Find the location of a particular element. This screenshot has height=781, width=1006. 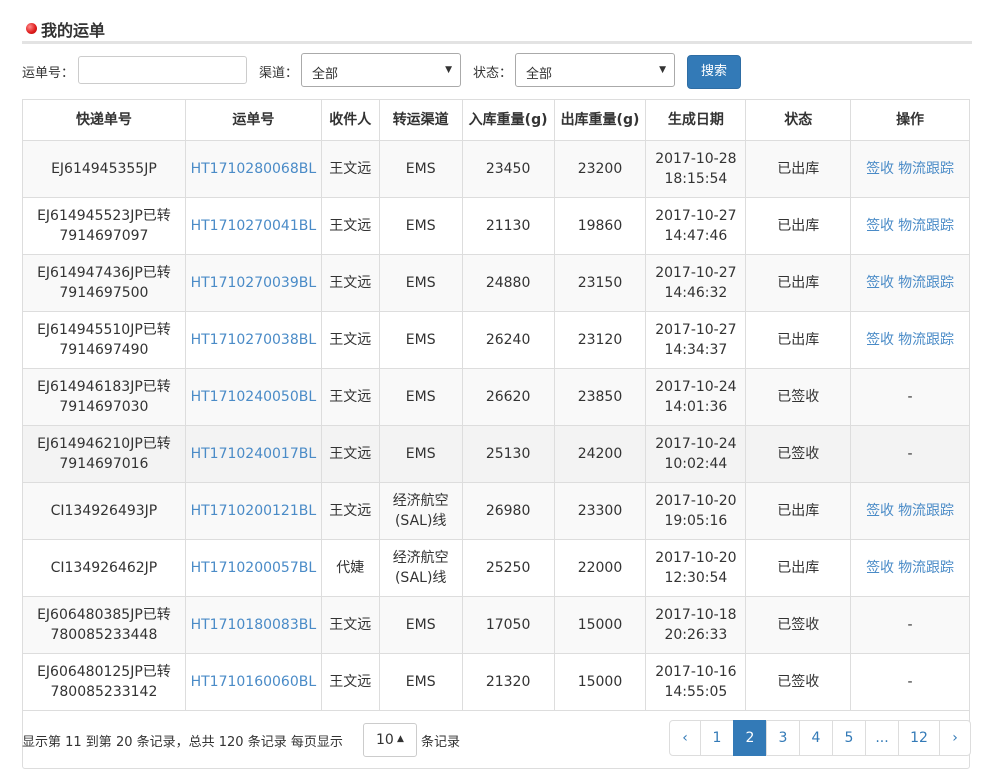

page-size-select: 10 ▲ is located at coordinates (390, 740).